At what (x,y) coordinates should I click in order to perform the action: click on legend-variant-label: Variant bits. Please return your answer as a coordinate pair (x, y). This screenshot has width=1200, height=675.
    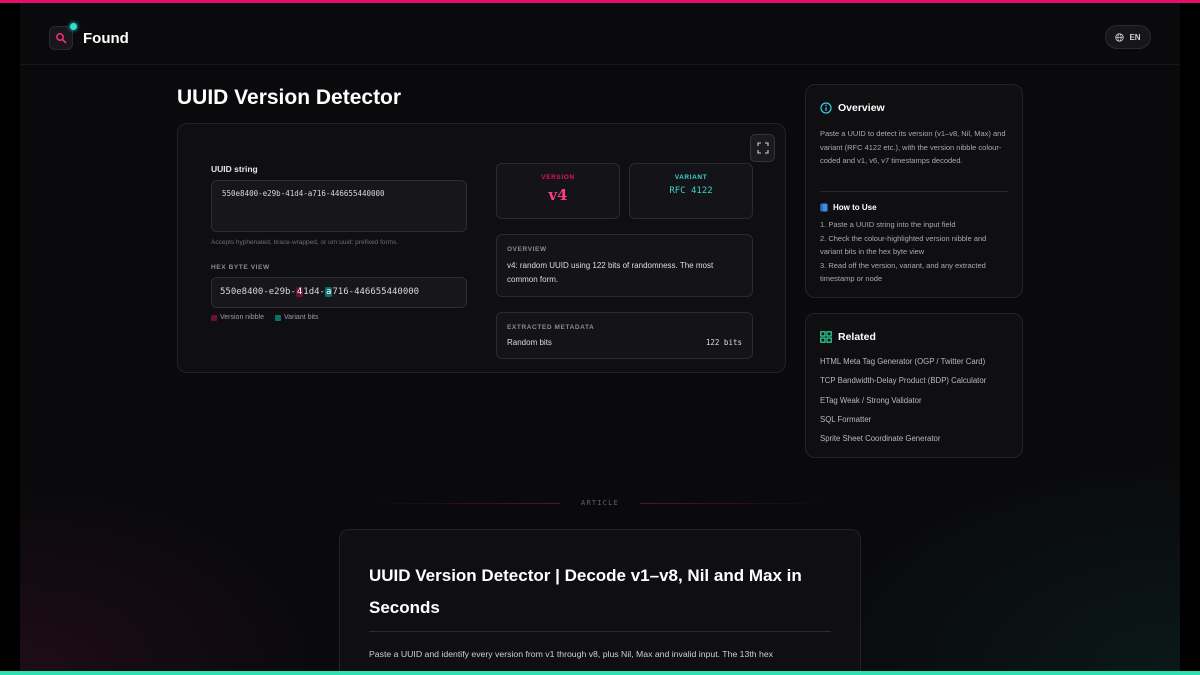
    Looking at the image, I should click on (301, 317).